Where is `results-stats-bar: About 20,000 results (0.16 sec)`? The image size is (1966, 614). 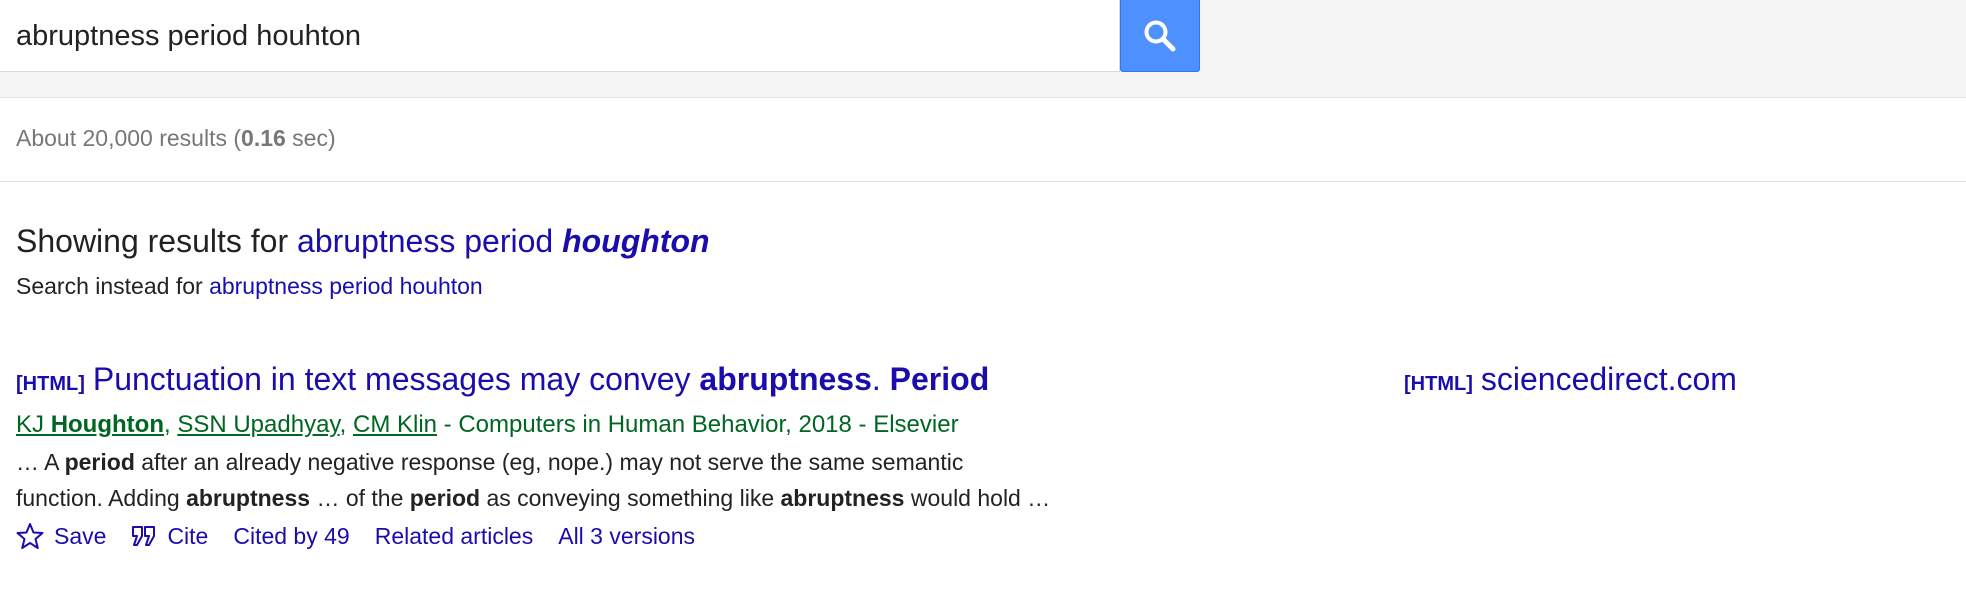
results-stats-bar: About 20,000 results (0.16 sec) is located at coordinates (983, 140).